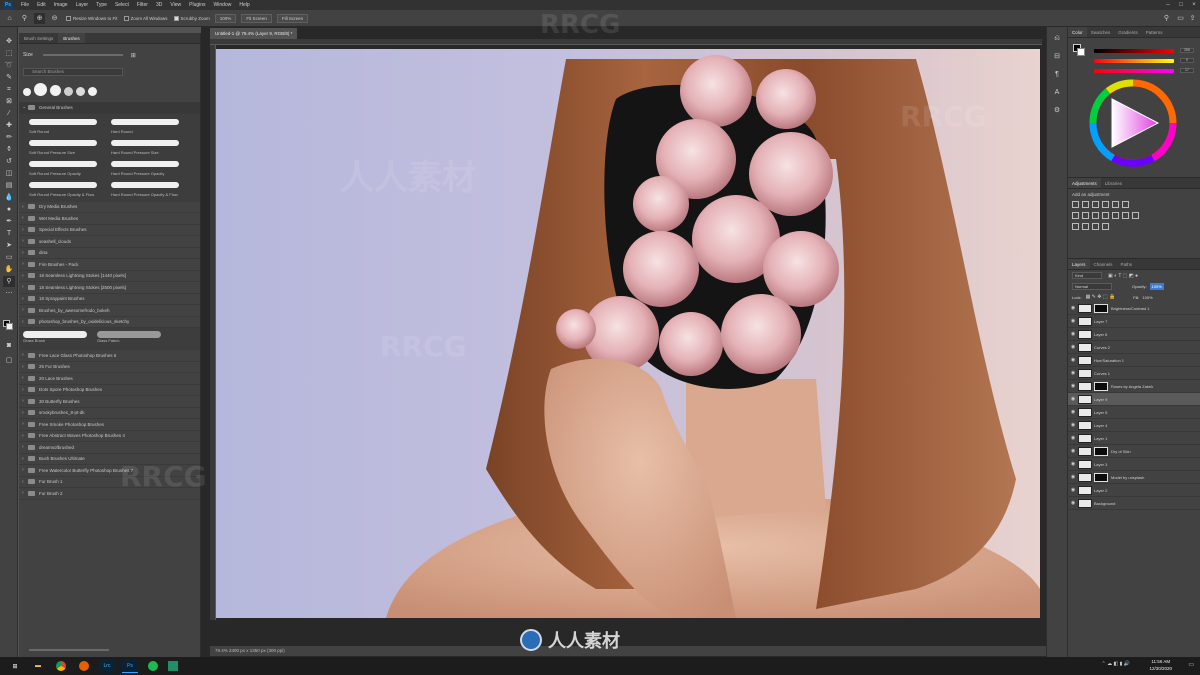 Image resolution: width=1200 pixels, height=675 pixels. What do you see at coordinates (1134, 347) in the screenshot?
I see `layer-row: ◉ Curves 2` at bounding box center [1134, 347].